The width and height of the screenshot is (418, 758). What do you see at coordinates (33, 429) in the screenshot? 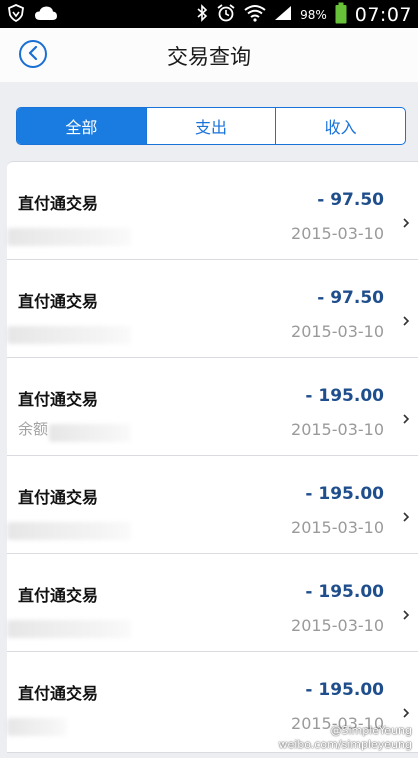
I see `transaction-source: 余额` at bounding box center [33, 429].